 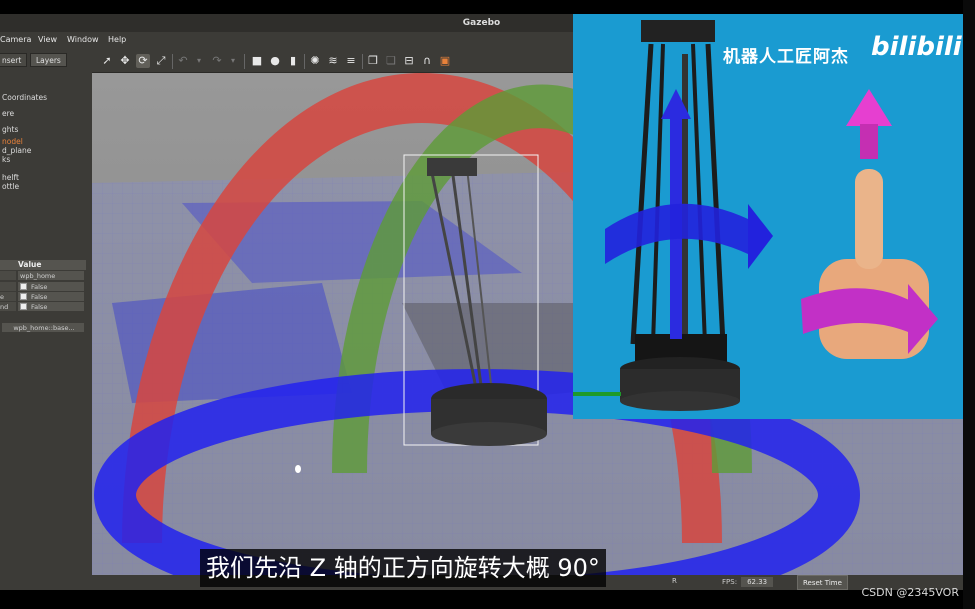 What do you see at coordinates (6, 159) in the screenshot?
I see `tree-item-links: ks` at bounding box center [6, 159].